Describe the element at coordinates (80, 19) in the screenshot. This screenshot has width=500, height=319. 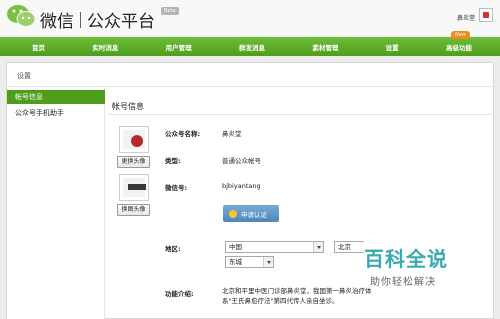
I see `brand-separator` at that location.